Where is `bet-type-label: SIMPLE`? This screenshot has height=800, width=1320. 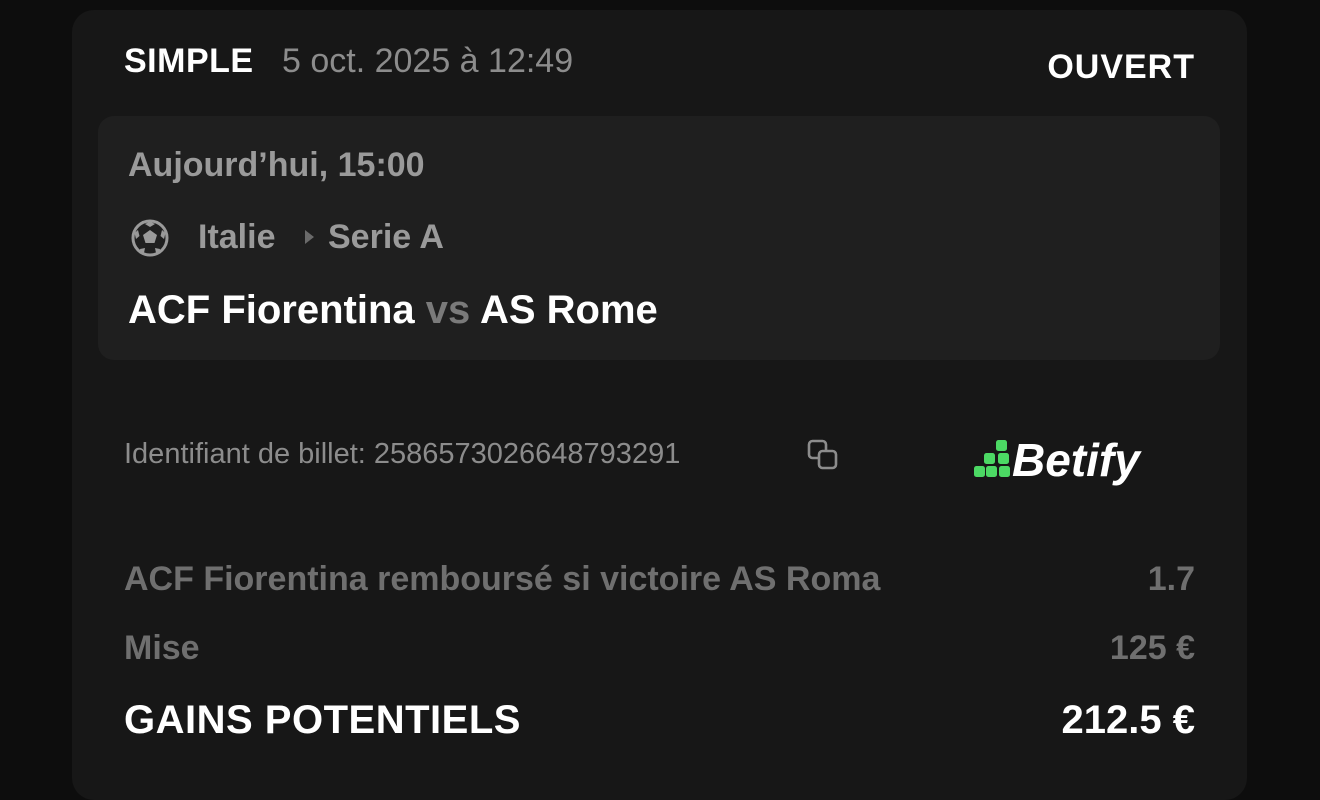 bet-type-label: SIMPLE is located at coordinates (189, 61).